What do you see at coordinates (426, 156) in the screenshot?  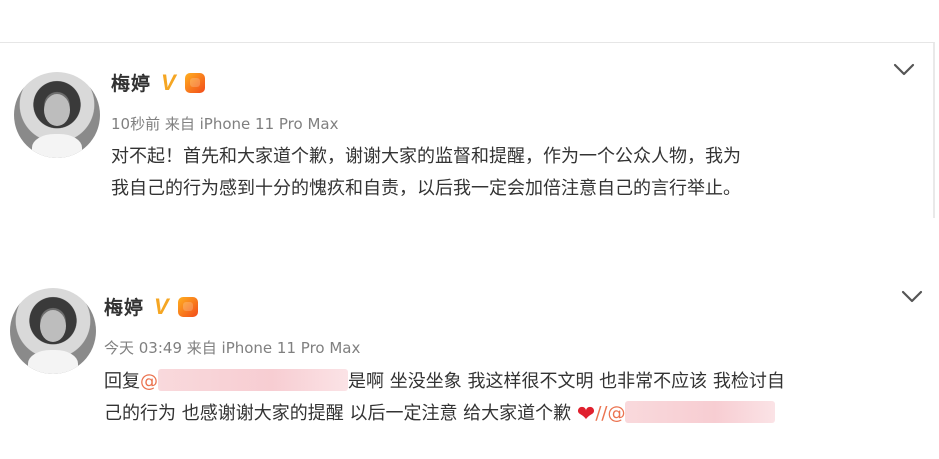 I see `content-line: 对不起！首先和大家道个歉，谢谢大家的监督和提醒，作为一个公众人物，我为` at bounding box center [426, 156].